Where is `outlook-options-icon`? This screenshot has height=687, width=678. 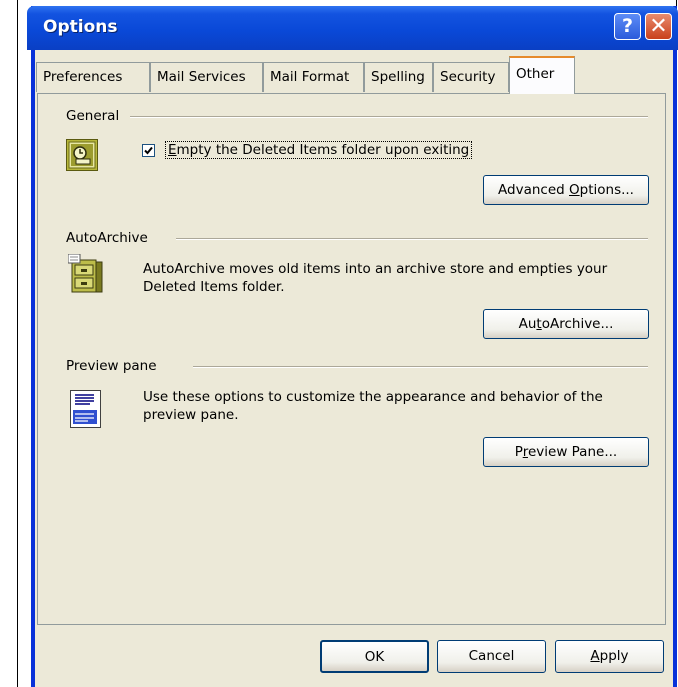
outlook-options-icon is located at coordinates (82, 155).